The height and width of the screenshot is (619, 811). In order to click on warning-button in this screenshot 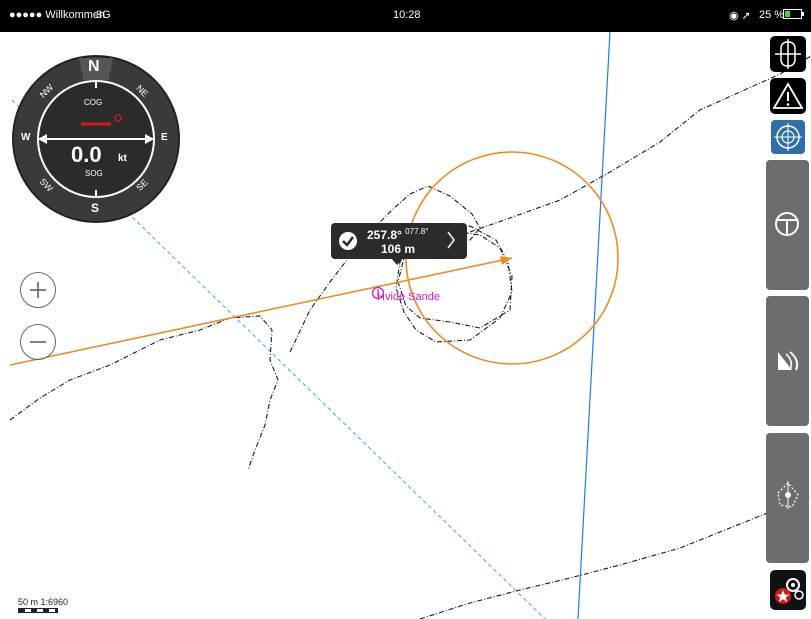, I will do `click(788, 96)`.